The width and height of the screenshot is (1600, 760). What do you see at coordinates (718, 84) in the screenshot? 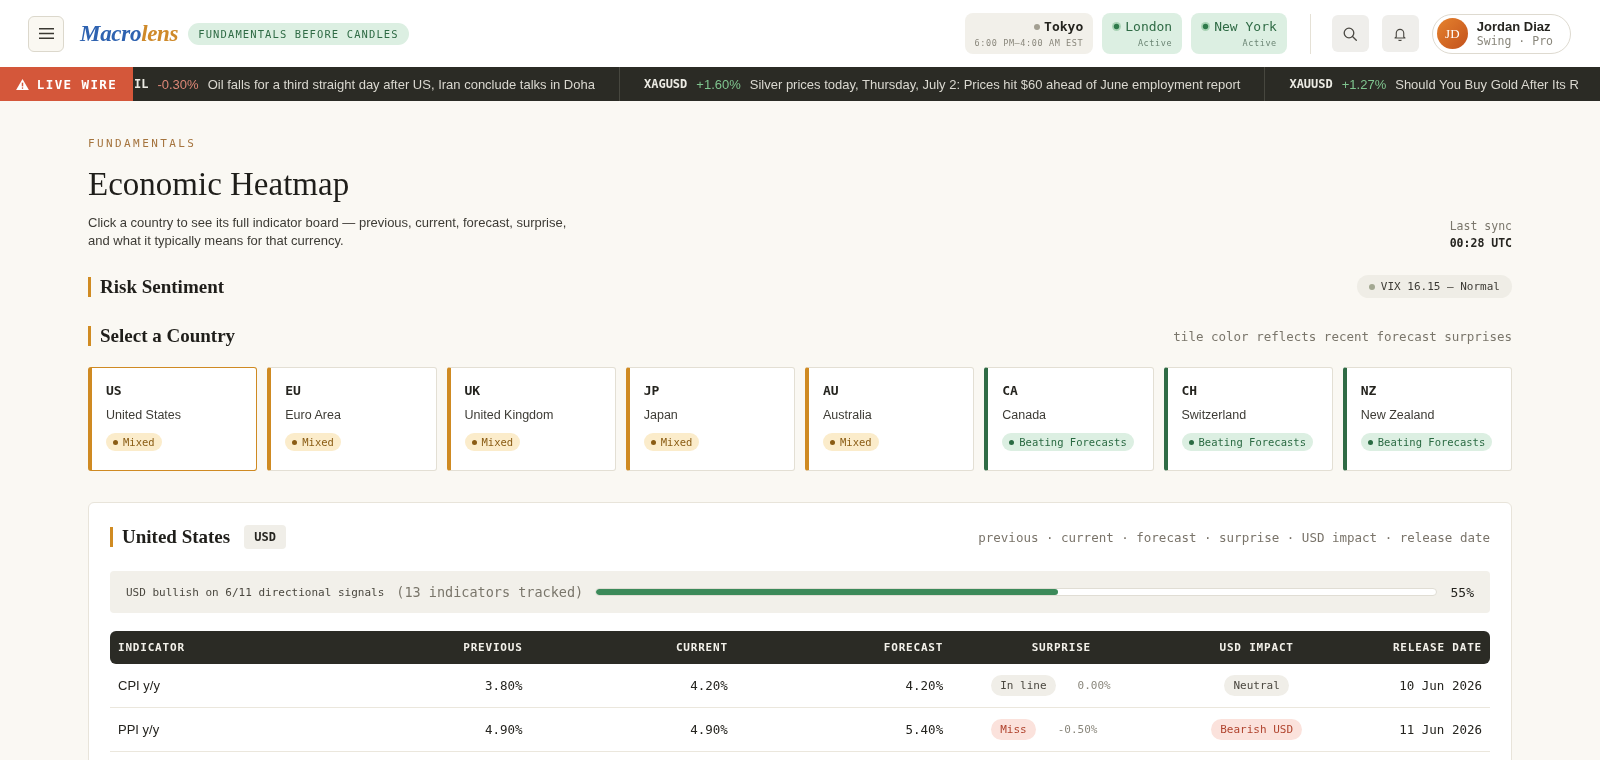
I see `ticker-change: +1.60%` at bounding box center [718, 84].